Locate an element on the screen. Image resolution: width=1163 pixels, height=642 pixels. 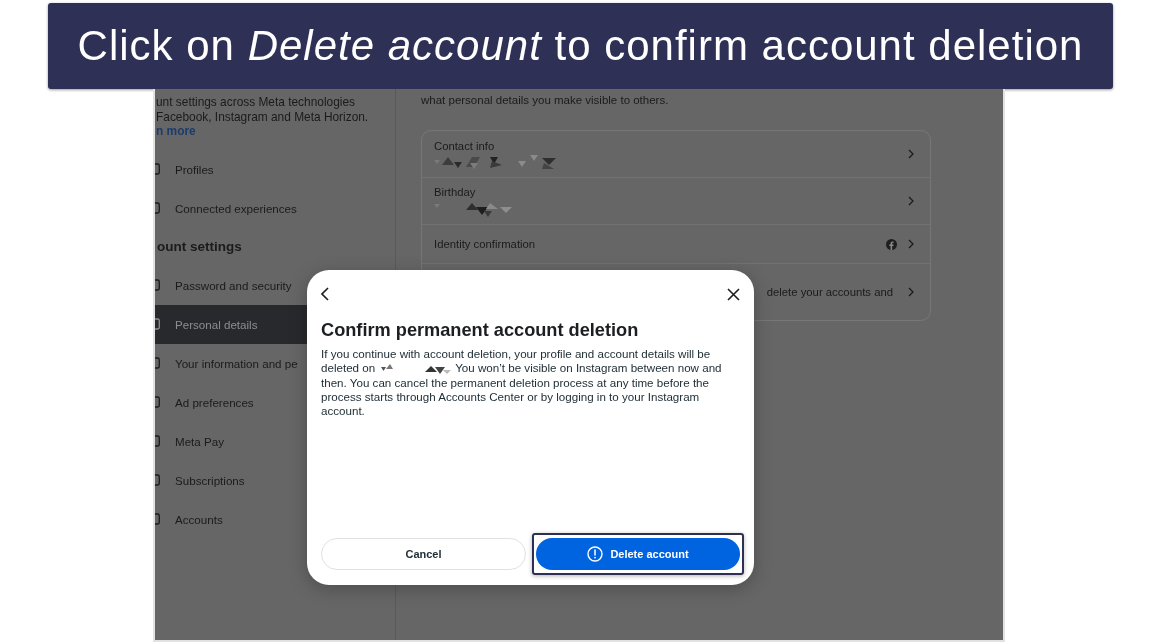
settings-row: Birthday is located at coordinates (676, 200).